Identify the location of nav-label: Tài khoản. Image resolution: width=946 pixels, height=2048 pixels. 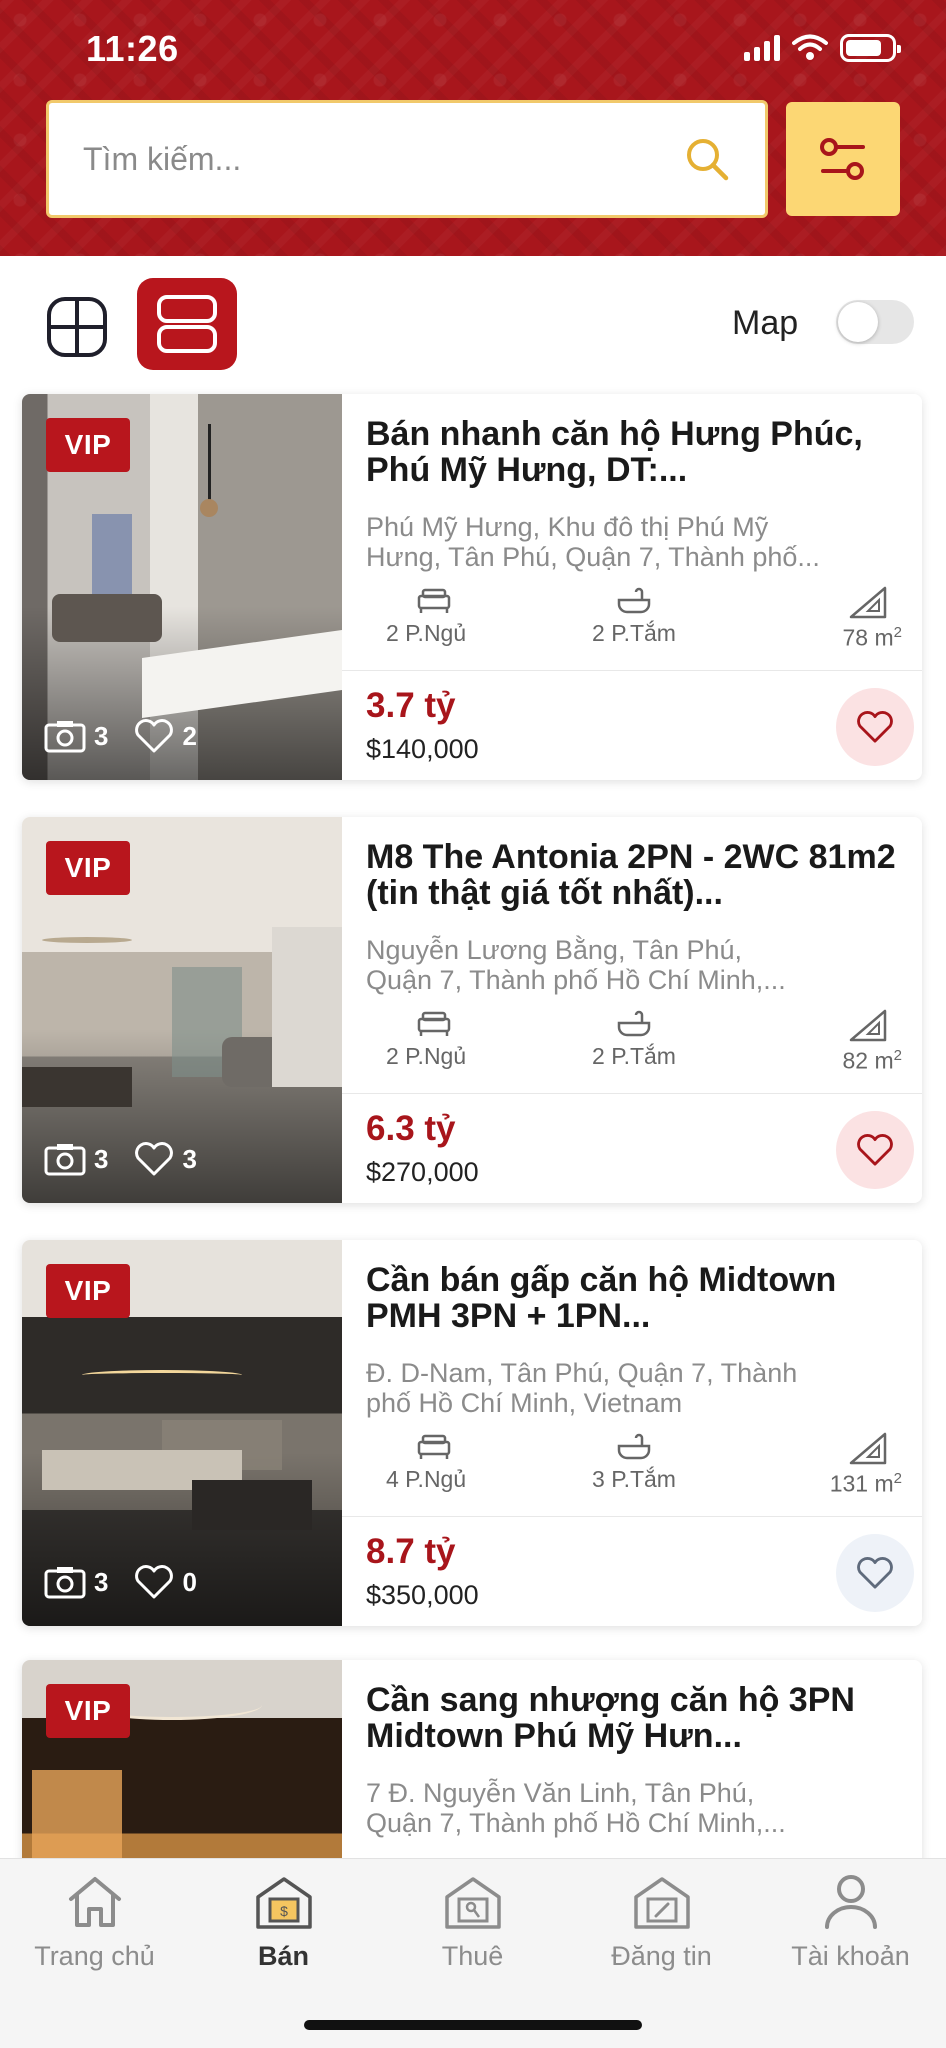
(850, 1956).